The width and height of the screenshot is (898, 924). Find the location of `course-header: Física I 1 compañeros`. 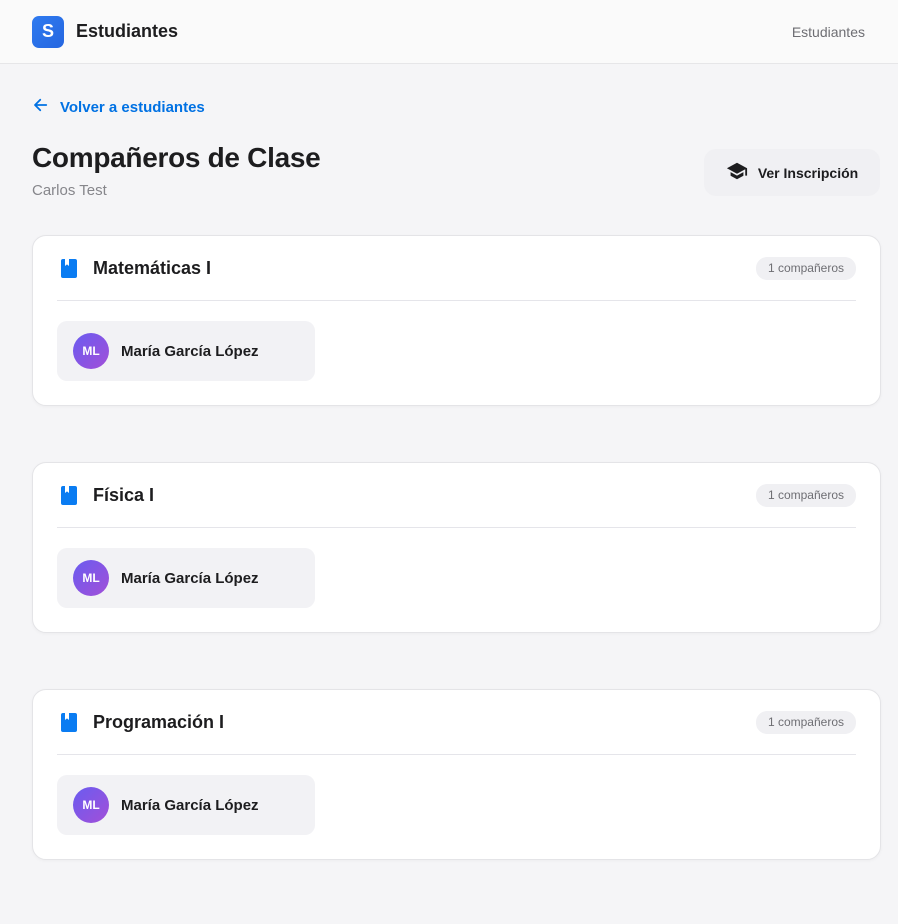

course-header: Física I 1 compañeros is located at coordinates (456, 495).